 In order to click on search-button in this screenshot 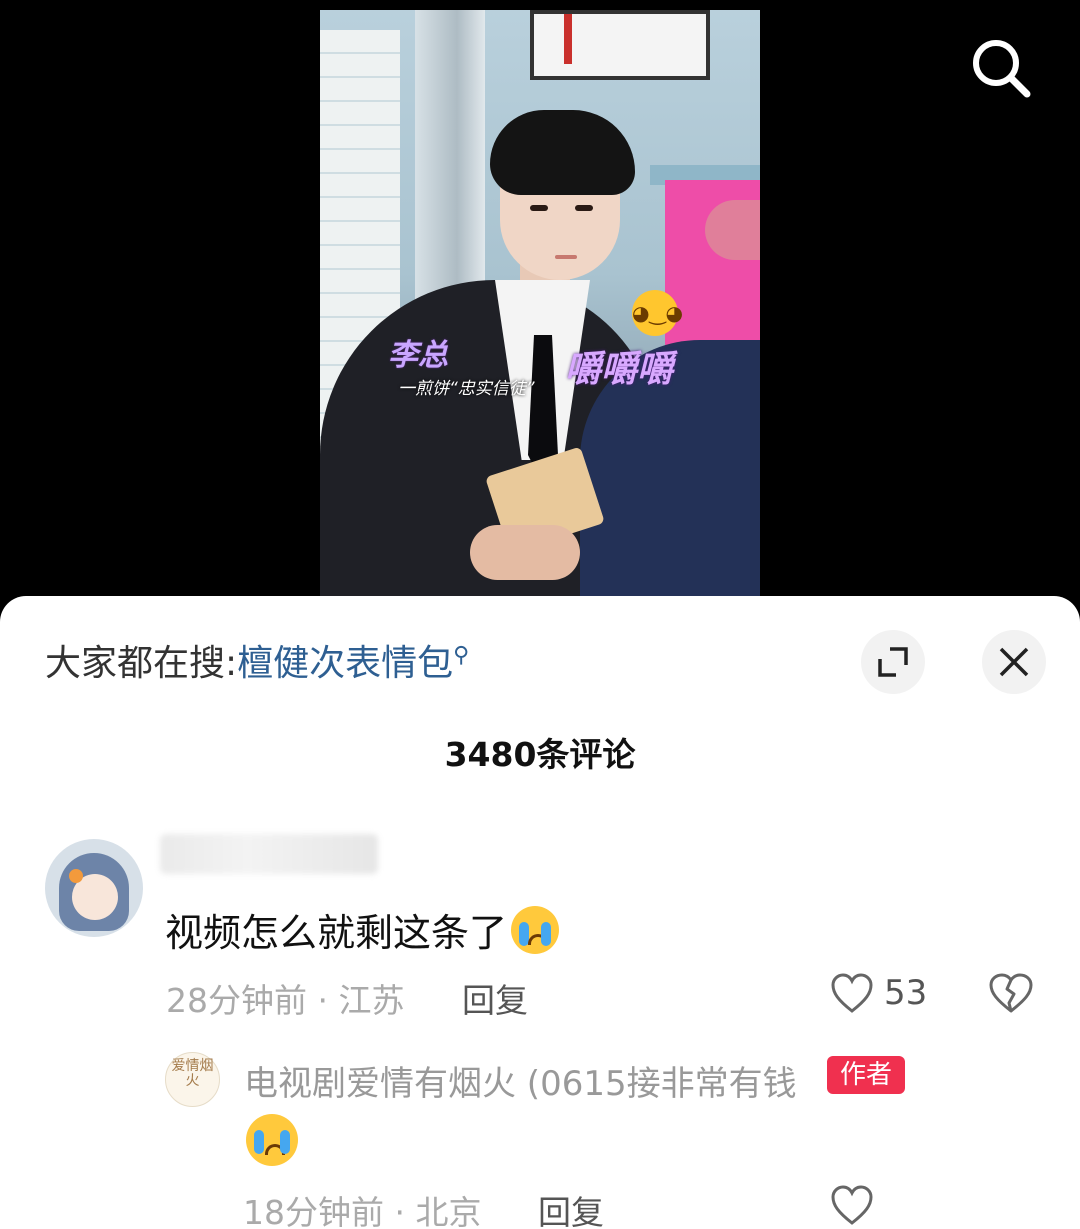, I will do `click(1001, 68)`.